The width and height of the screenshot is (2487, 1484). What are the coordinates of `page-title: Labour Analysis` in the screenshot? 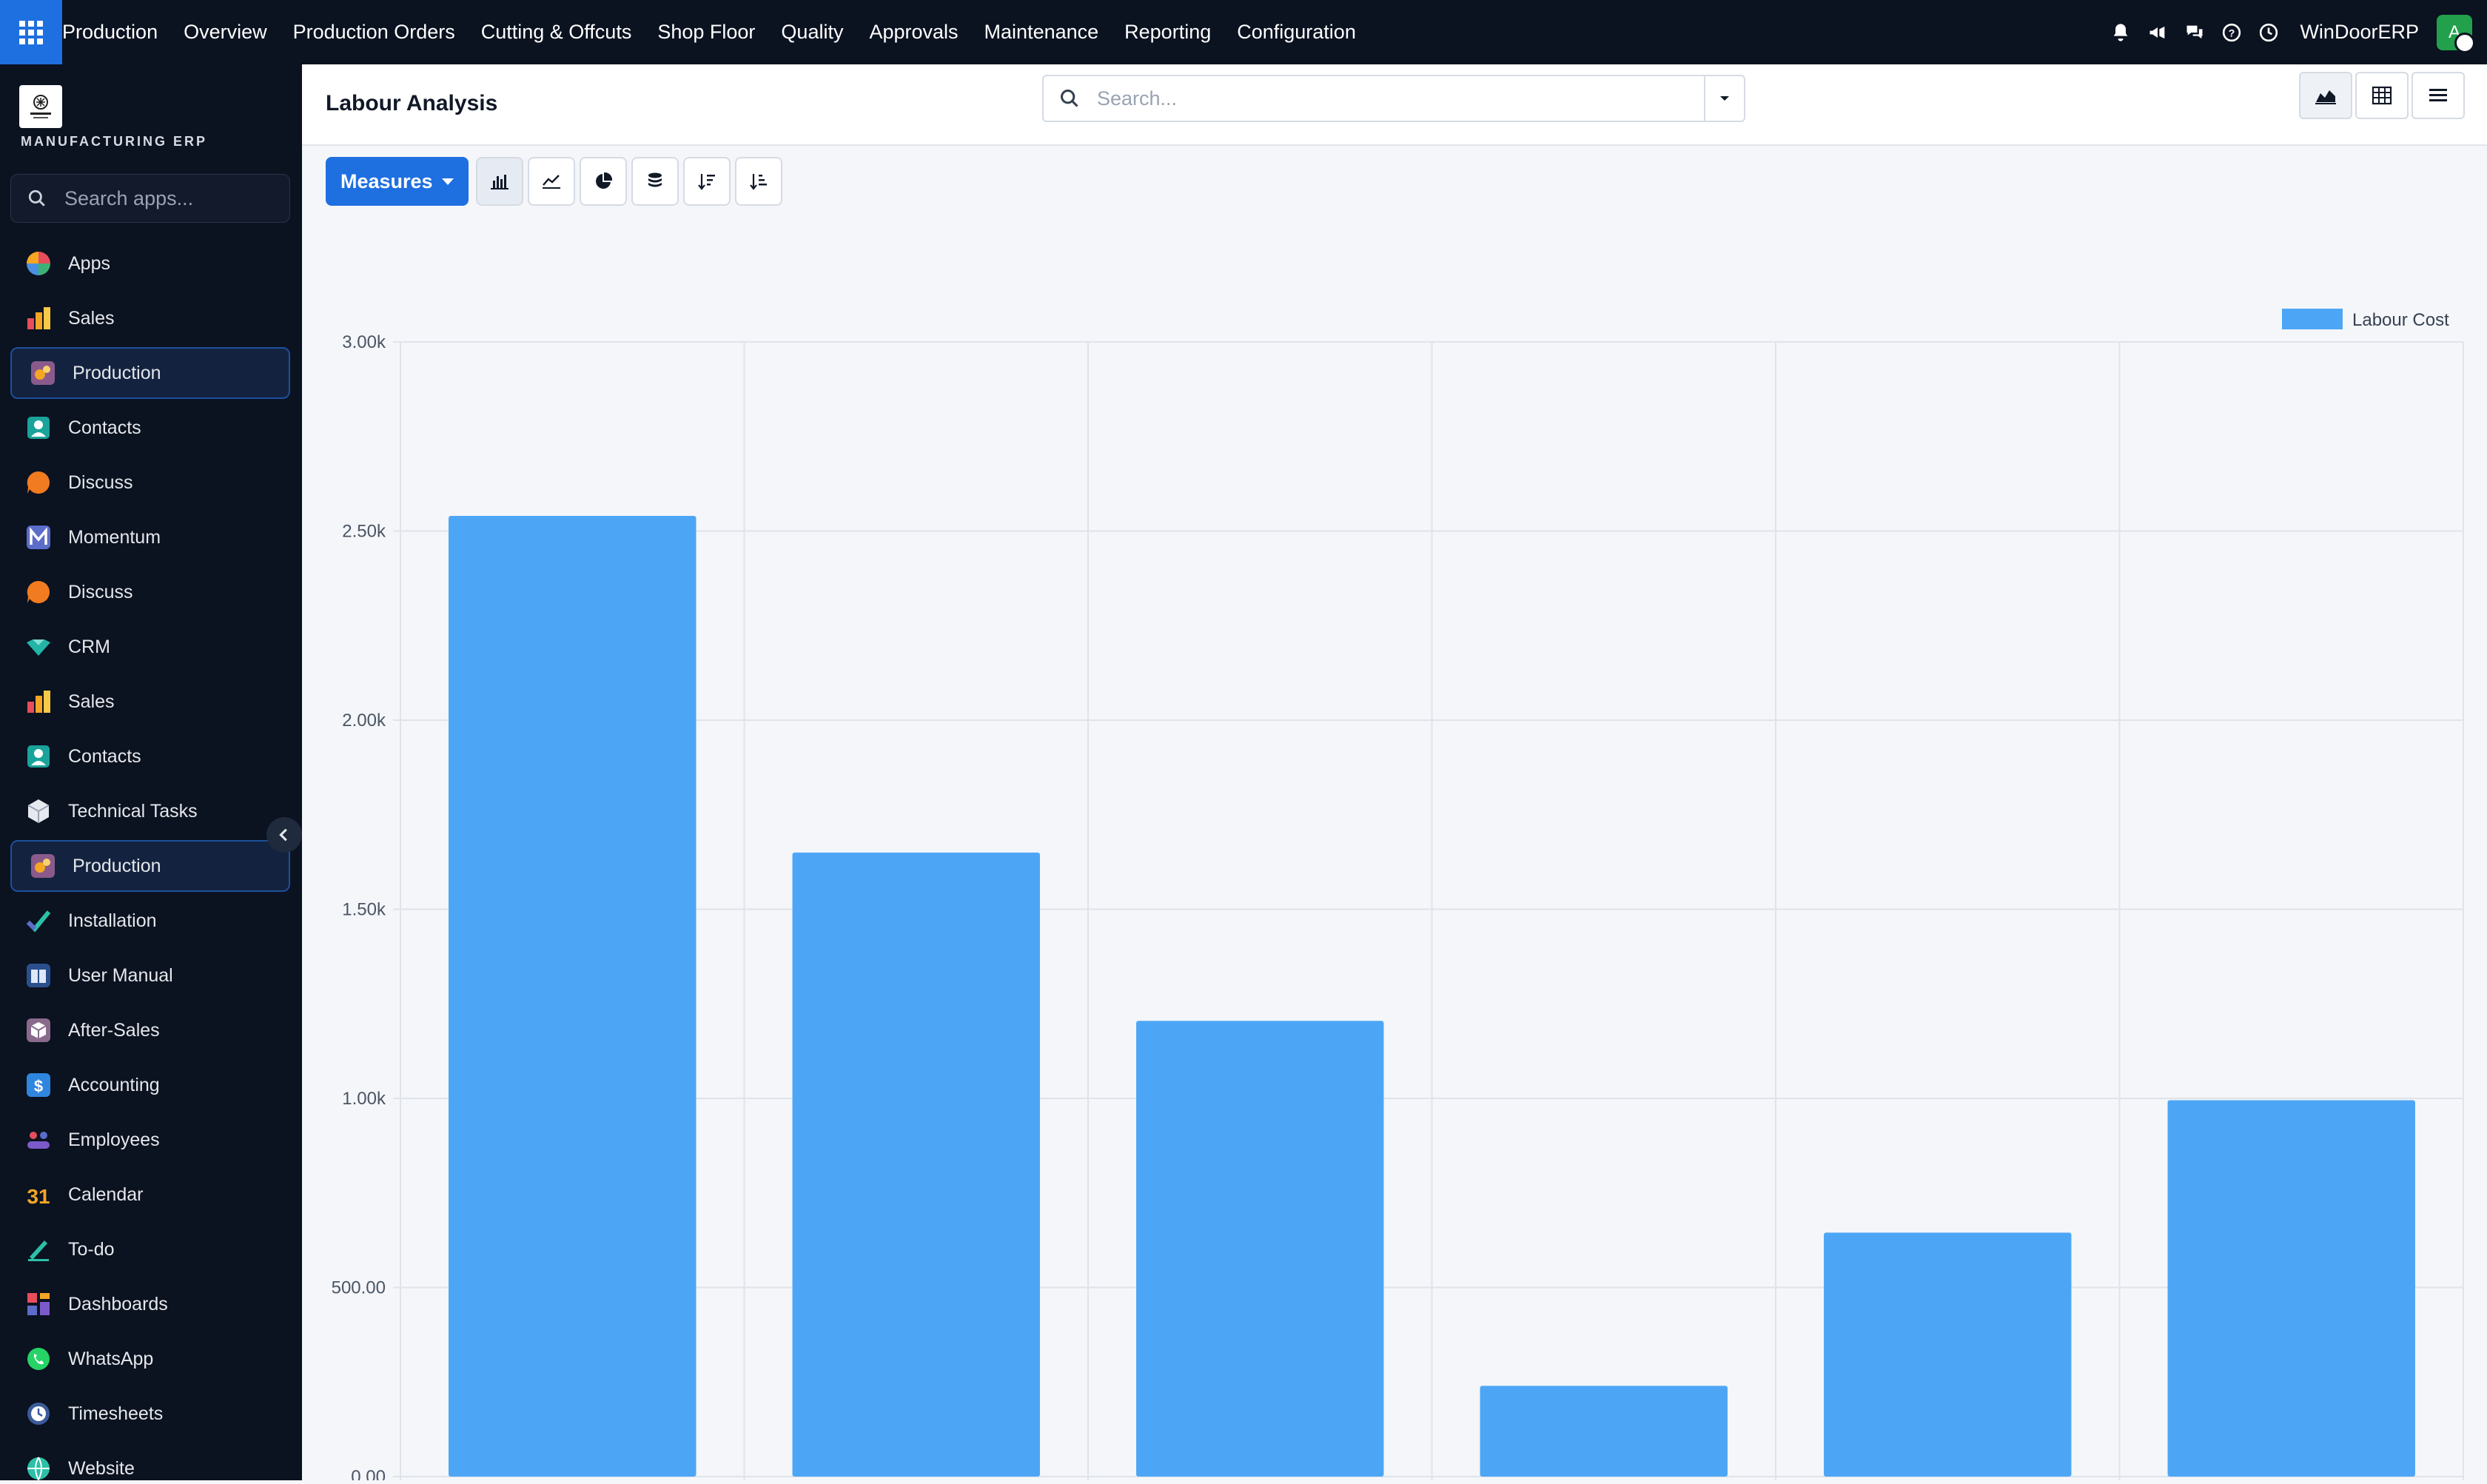 It's located at (412, 103).